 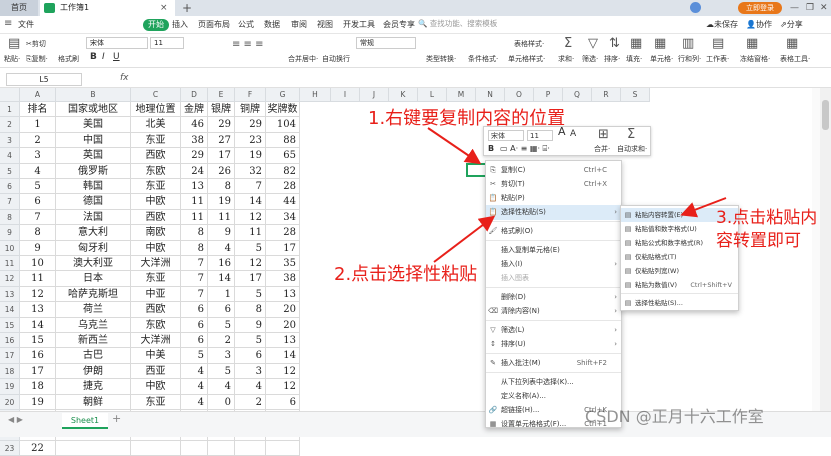 What do you see at coordinates (10, 448) in the screenshot?
I see `row-header: 23` at bounding box center [10, 448].